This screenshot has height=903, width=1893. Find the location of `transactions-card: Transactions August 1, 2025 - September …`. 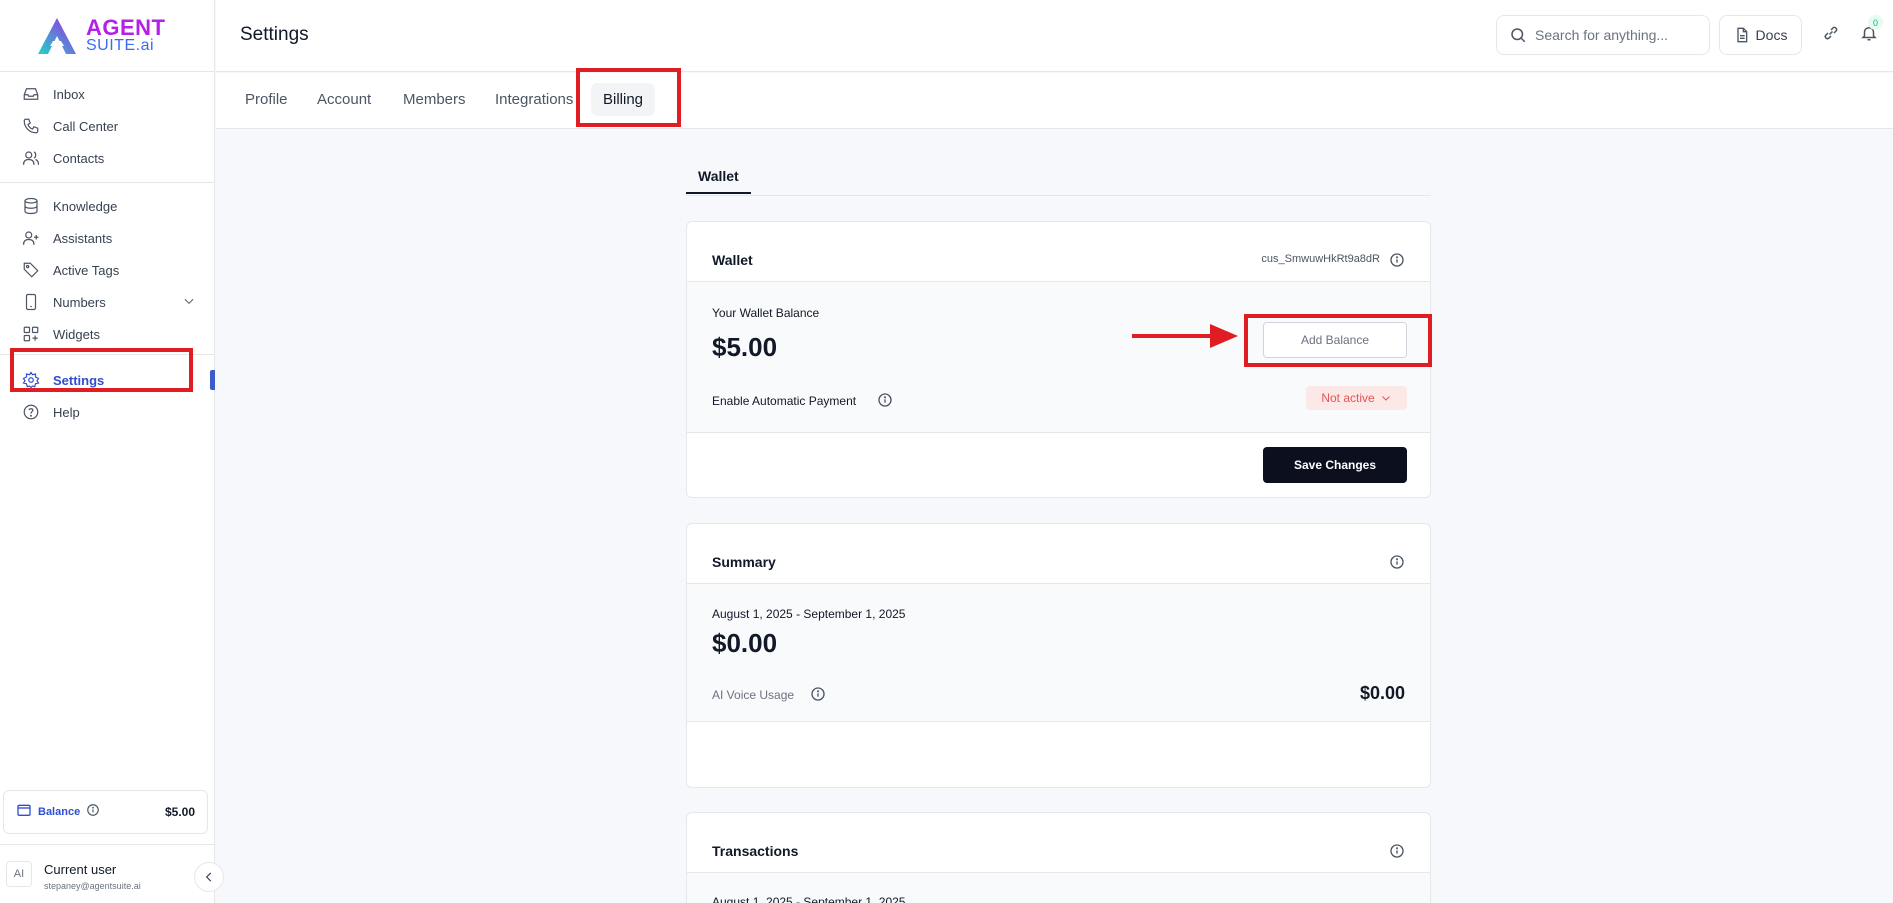

transactions-card: Transactions August 1, 2025 - September … is located at coordinates (1058, 857).